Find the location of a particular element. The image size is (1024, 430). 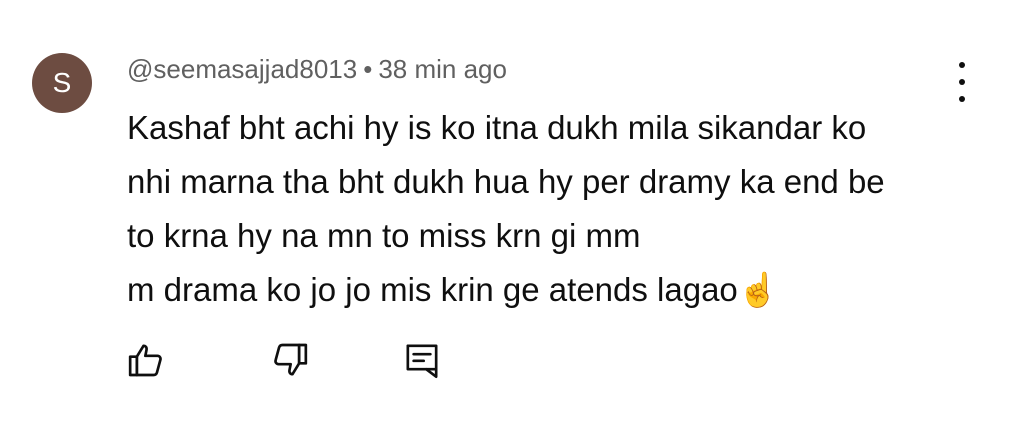

pointing-up-emoji: ☝️ is located at coordinates (758, 289).